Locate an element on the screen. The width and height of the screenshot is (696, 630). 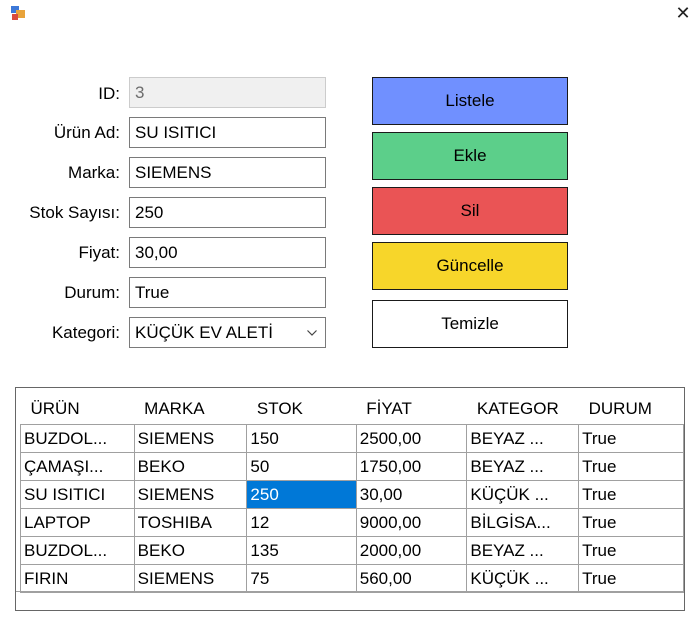
table-cell-selected: 250 is located at coordinates (301, 494).